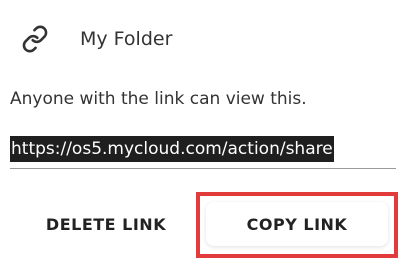 The width and height of the screenshot is (408, 272). What do you see at coordinates (126, 39) in the screenshot?
I see `folder-name: My Folder` at bounding box center [126, 39].